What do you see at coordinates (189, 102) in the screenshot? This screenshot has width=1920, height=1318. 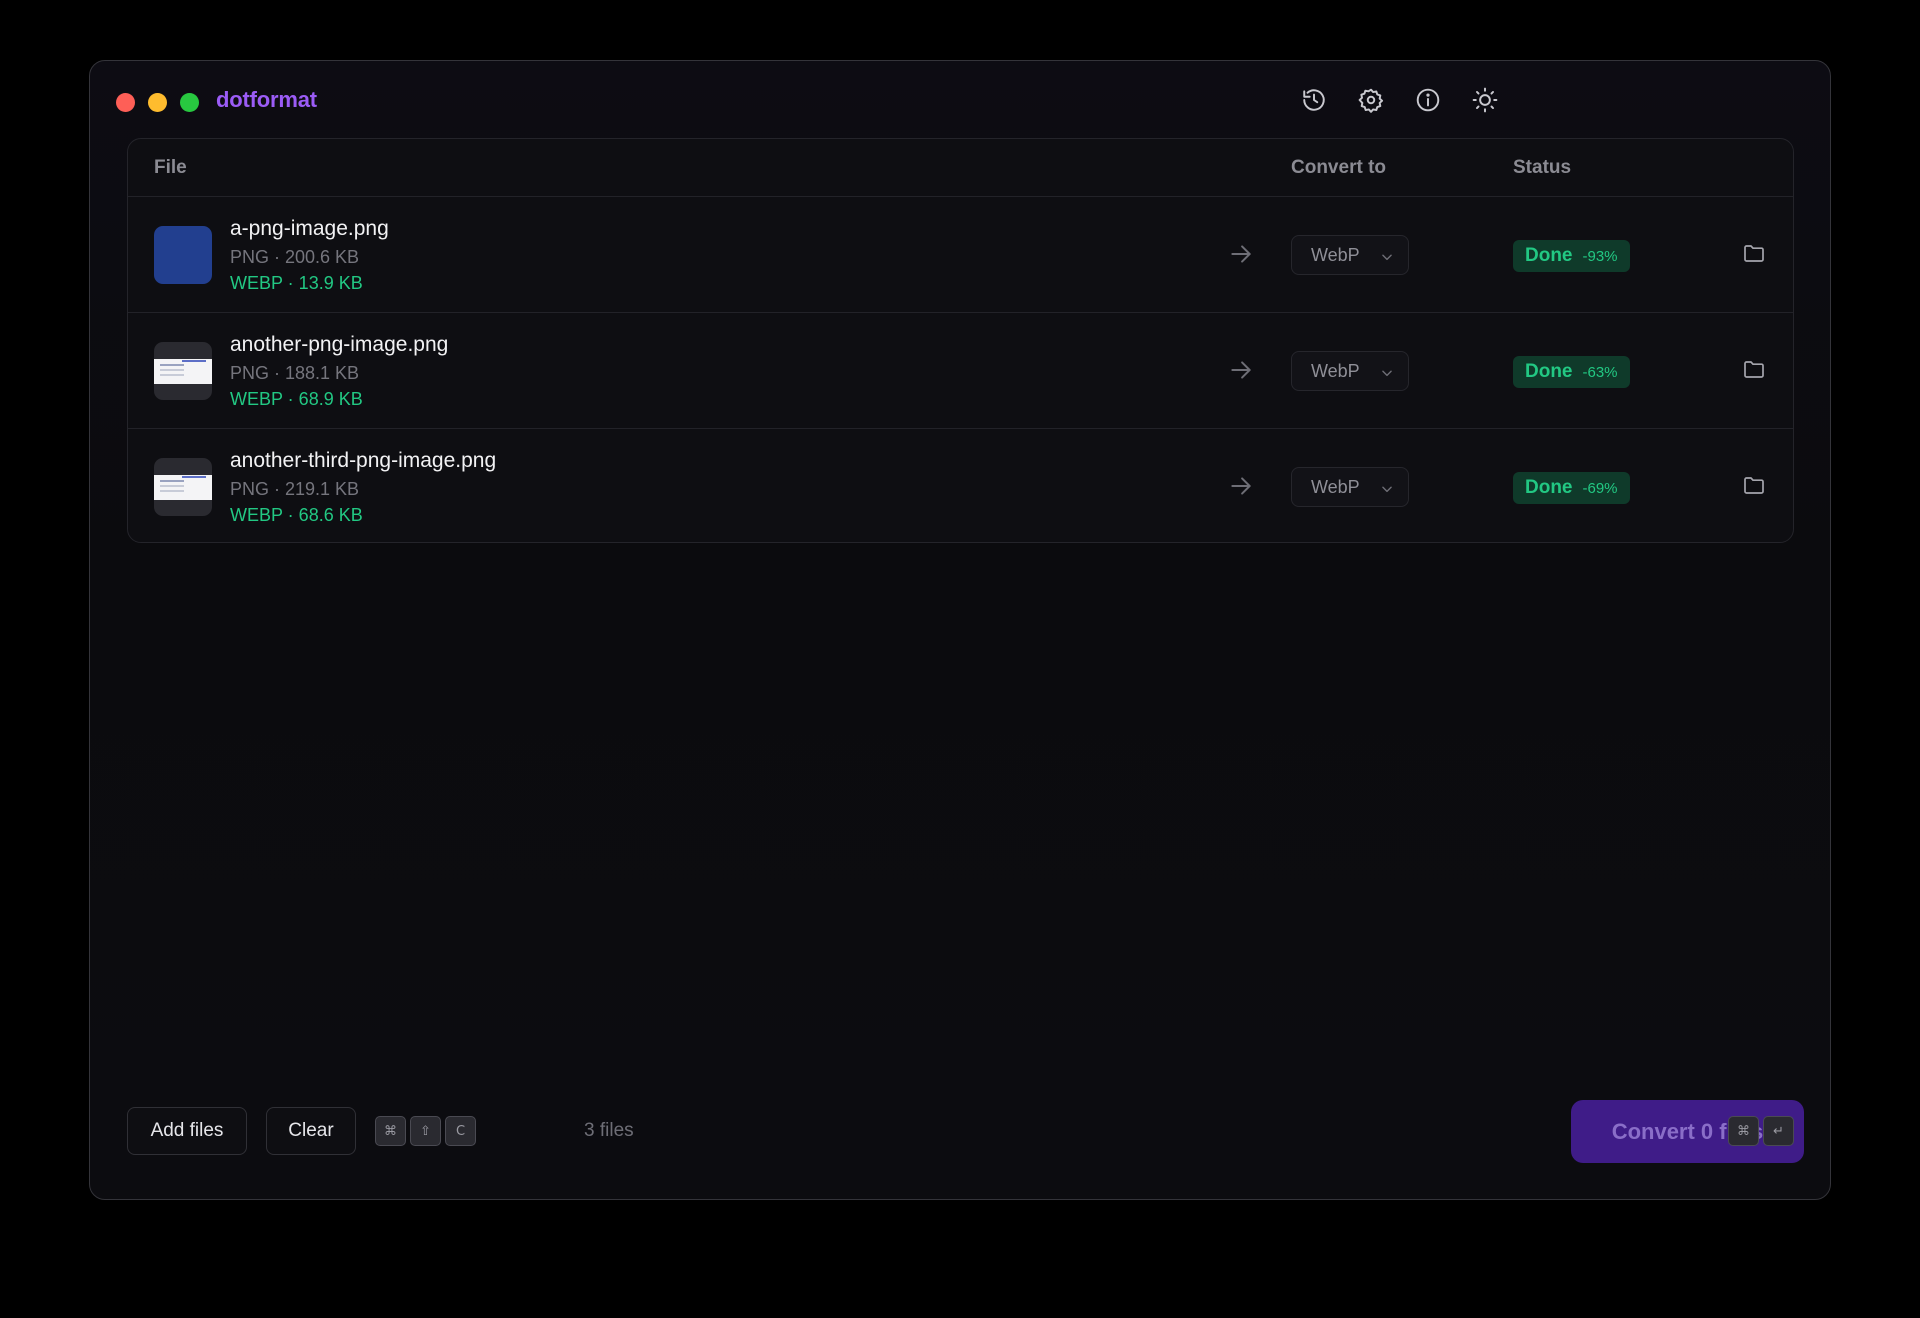 I see `zoom-window-button` at bounding box center [189, 102].